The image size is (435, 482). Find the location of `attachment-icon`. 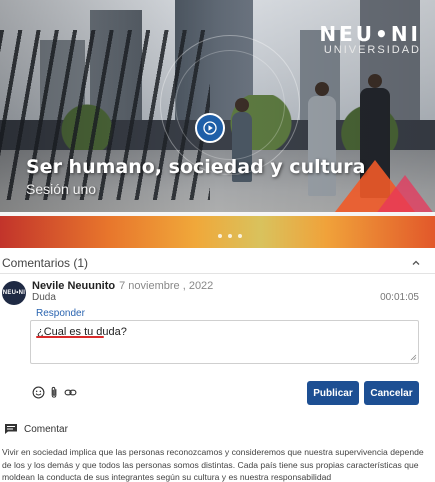

attachment-icon is located at coordinates (54, 392).